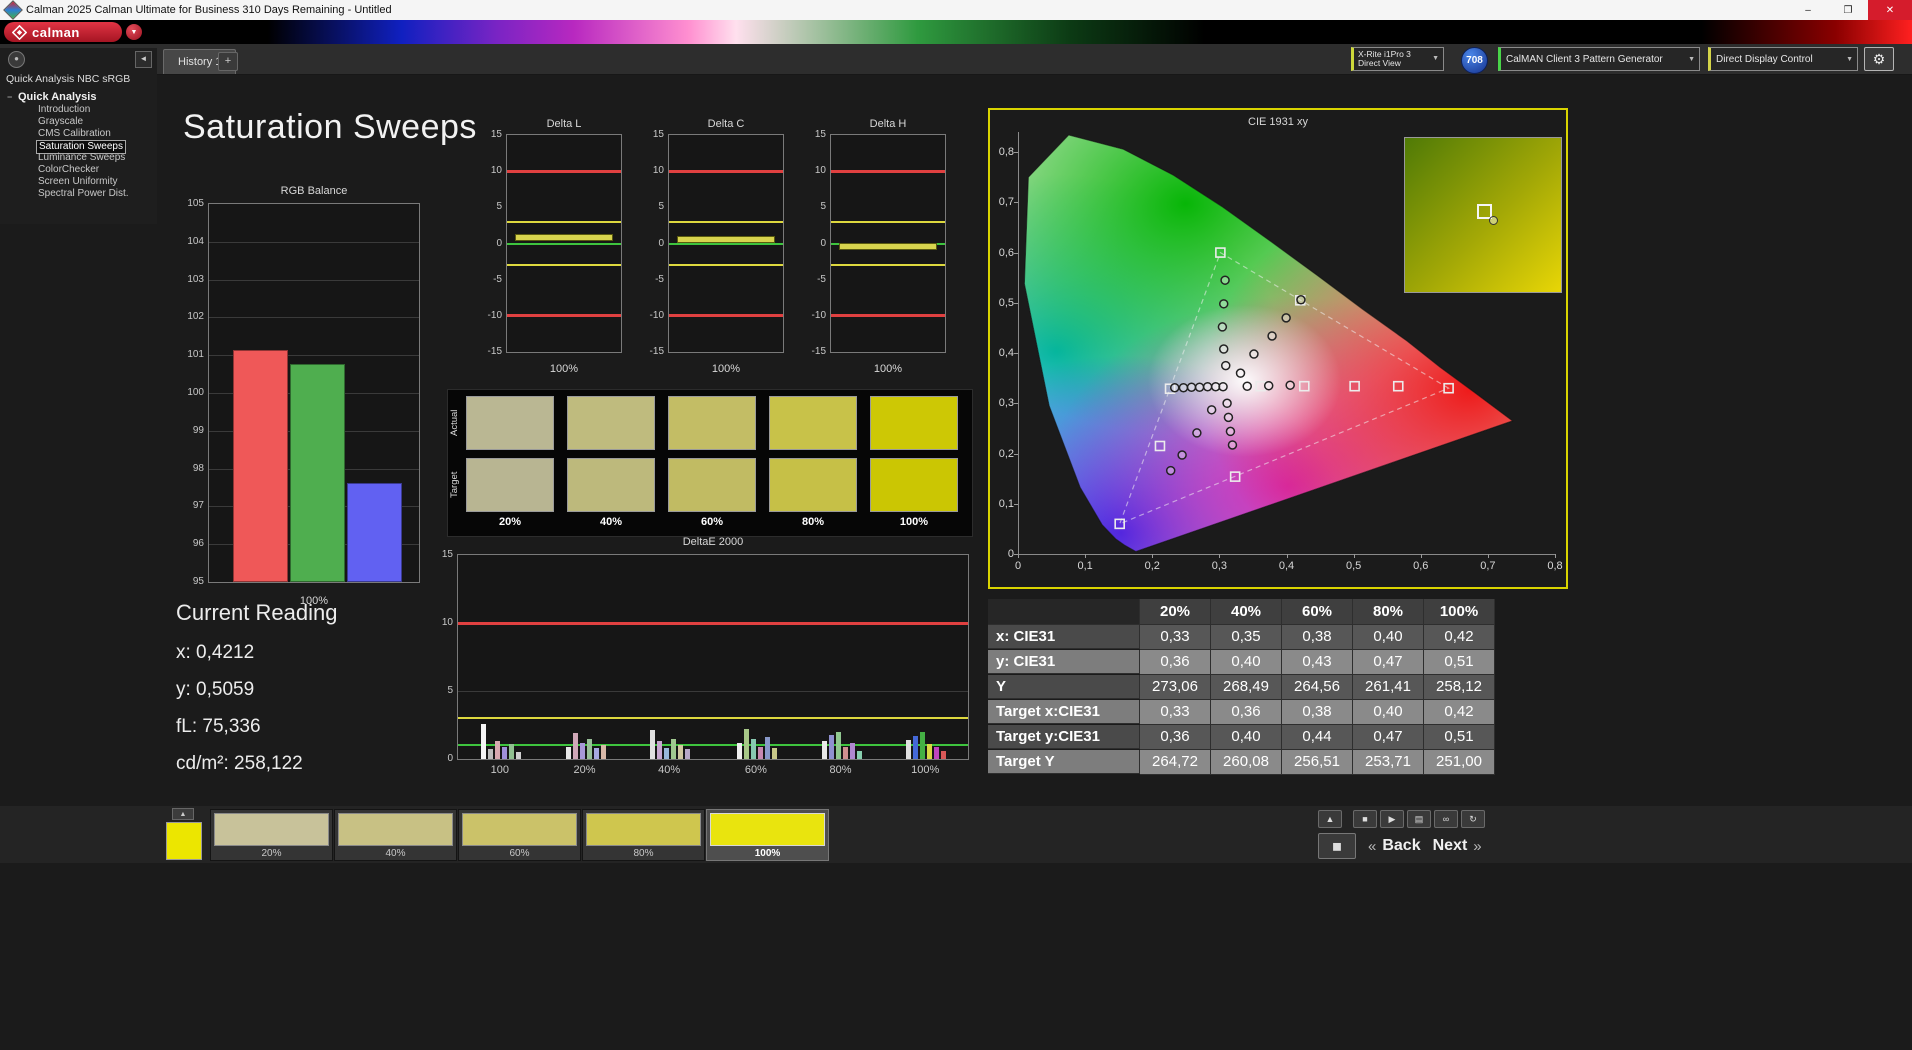 This screenshot has width=1912, height=1050. I want to click on source-dropdown: CalMAN Client 3 Pattern Generator ▼, so click(1599, 59).